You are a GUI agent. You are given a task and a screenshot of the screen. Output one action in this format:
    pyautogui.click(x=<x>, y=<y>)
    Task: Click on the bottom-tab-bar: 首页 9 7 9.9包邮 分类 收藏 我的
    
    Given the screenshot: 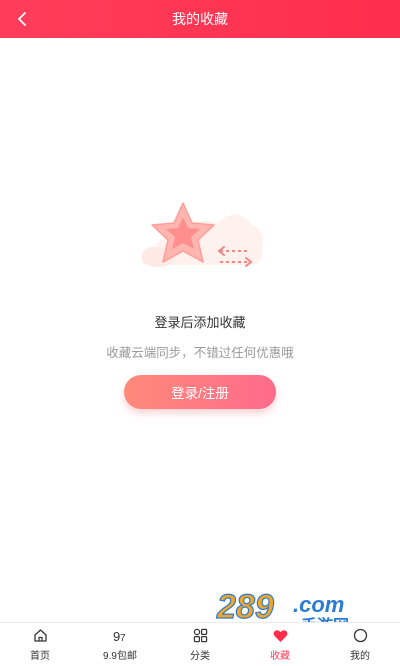 What is the action you would take?
    pyautogui.click(x=200, y=644)
    